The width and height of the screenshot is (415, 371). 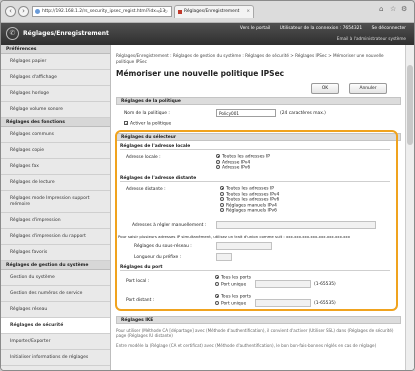 I want to click on sidebar-item-network: Réglages réseau, so click(x=55, y=310).